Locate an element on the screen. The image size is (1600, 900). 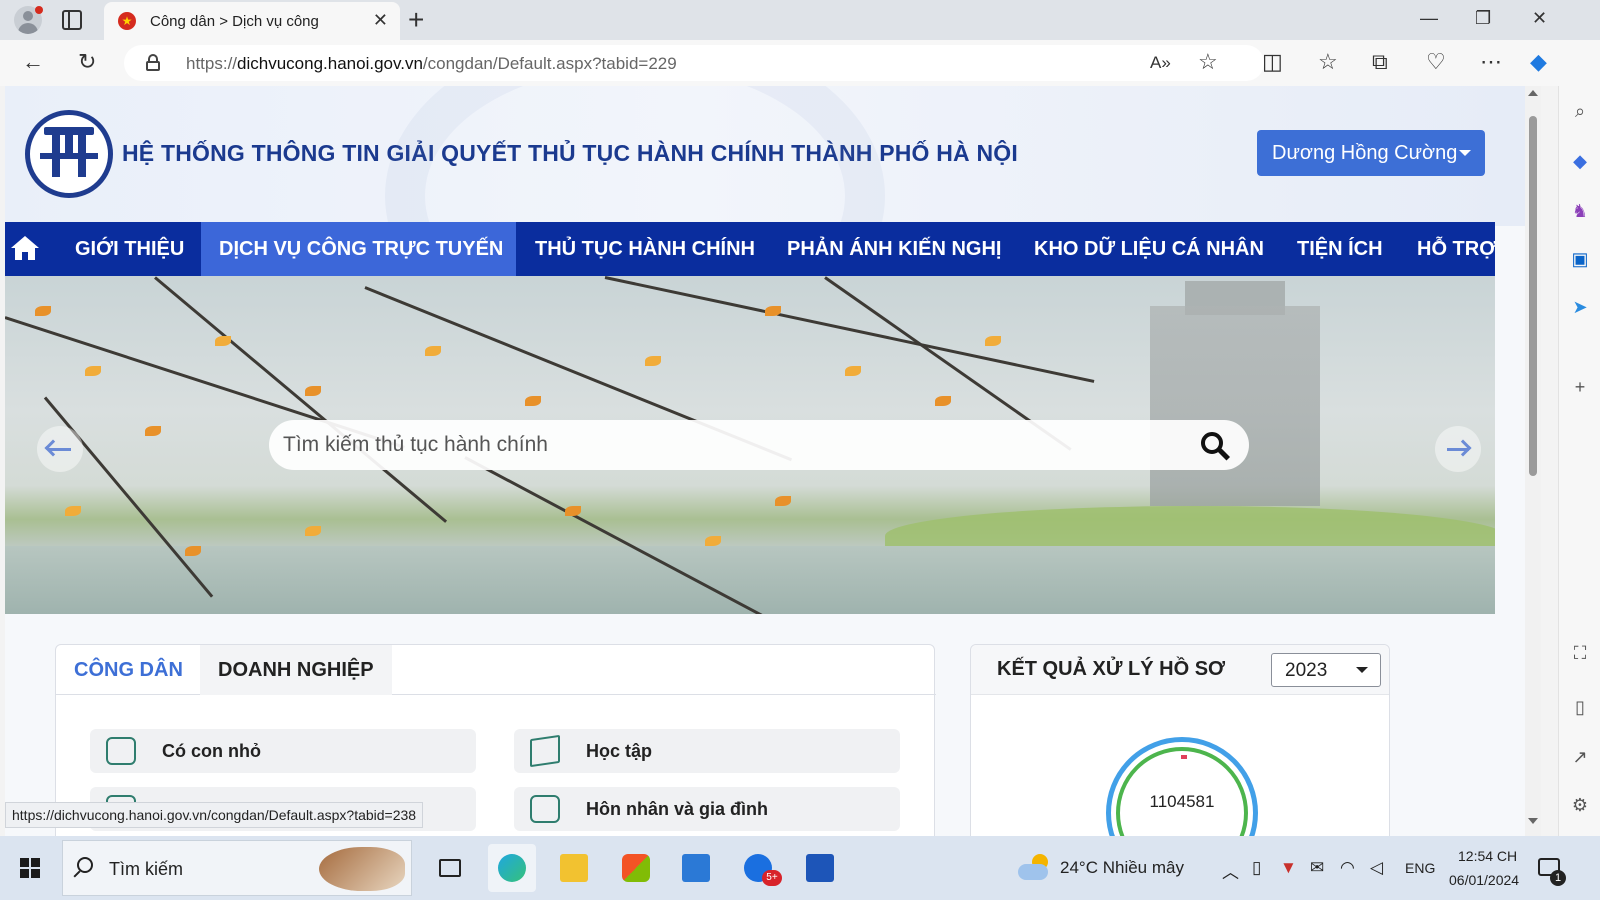
new-tab-icon: + is located at coordinates (416, 20).